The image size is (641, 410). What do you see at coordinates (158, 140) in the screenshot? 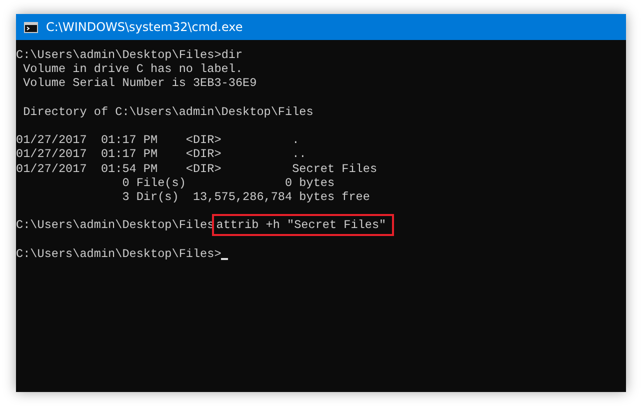
I see `output-line: 01/27/2017 01:17 PM <DIR> .` at bounding box center [158, 140].